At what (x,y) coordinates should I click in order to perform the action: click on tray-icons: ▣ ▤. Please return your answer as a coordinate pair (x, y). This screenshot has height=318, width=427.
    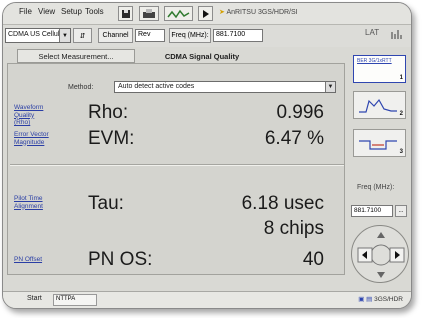
    Looking at the image, I should click on (365, 299).